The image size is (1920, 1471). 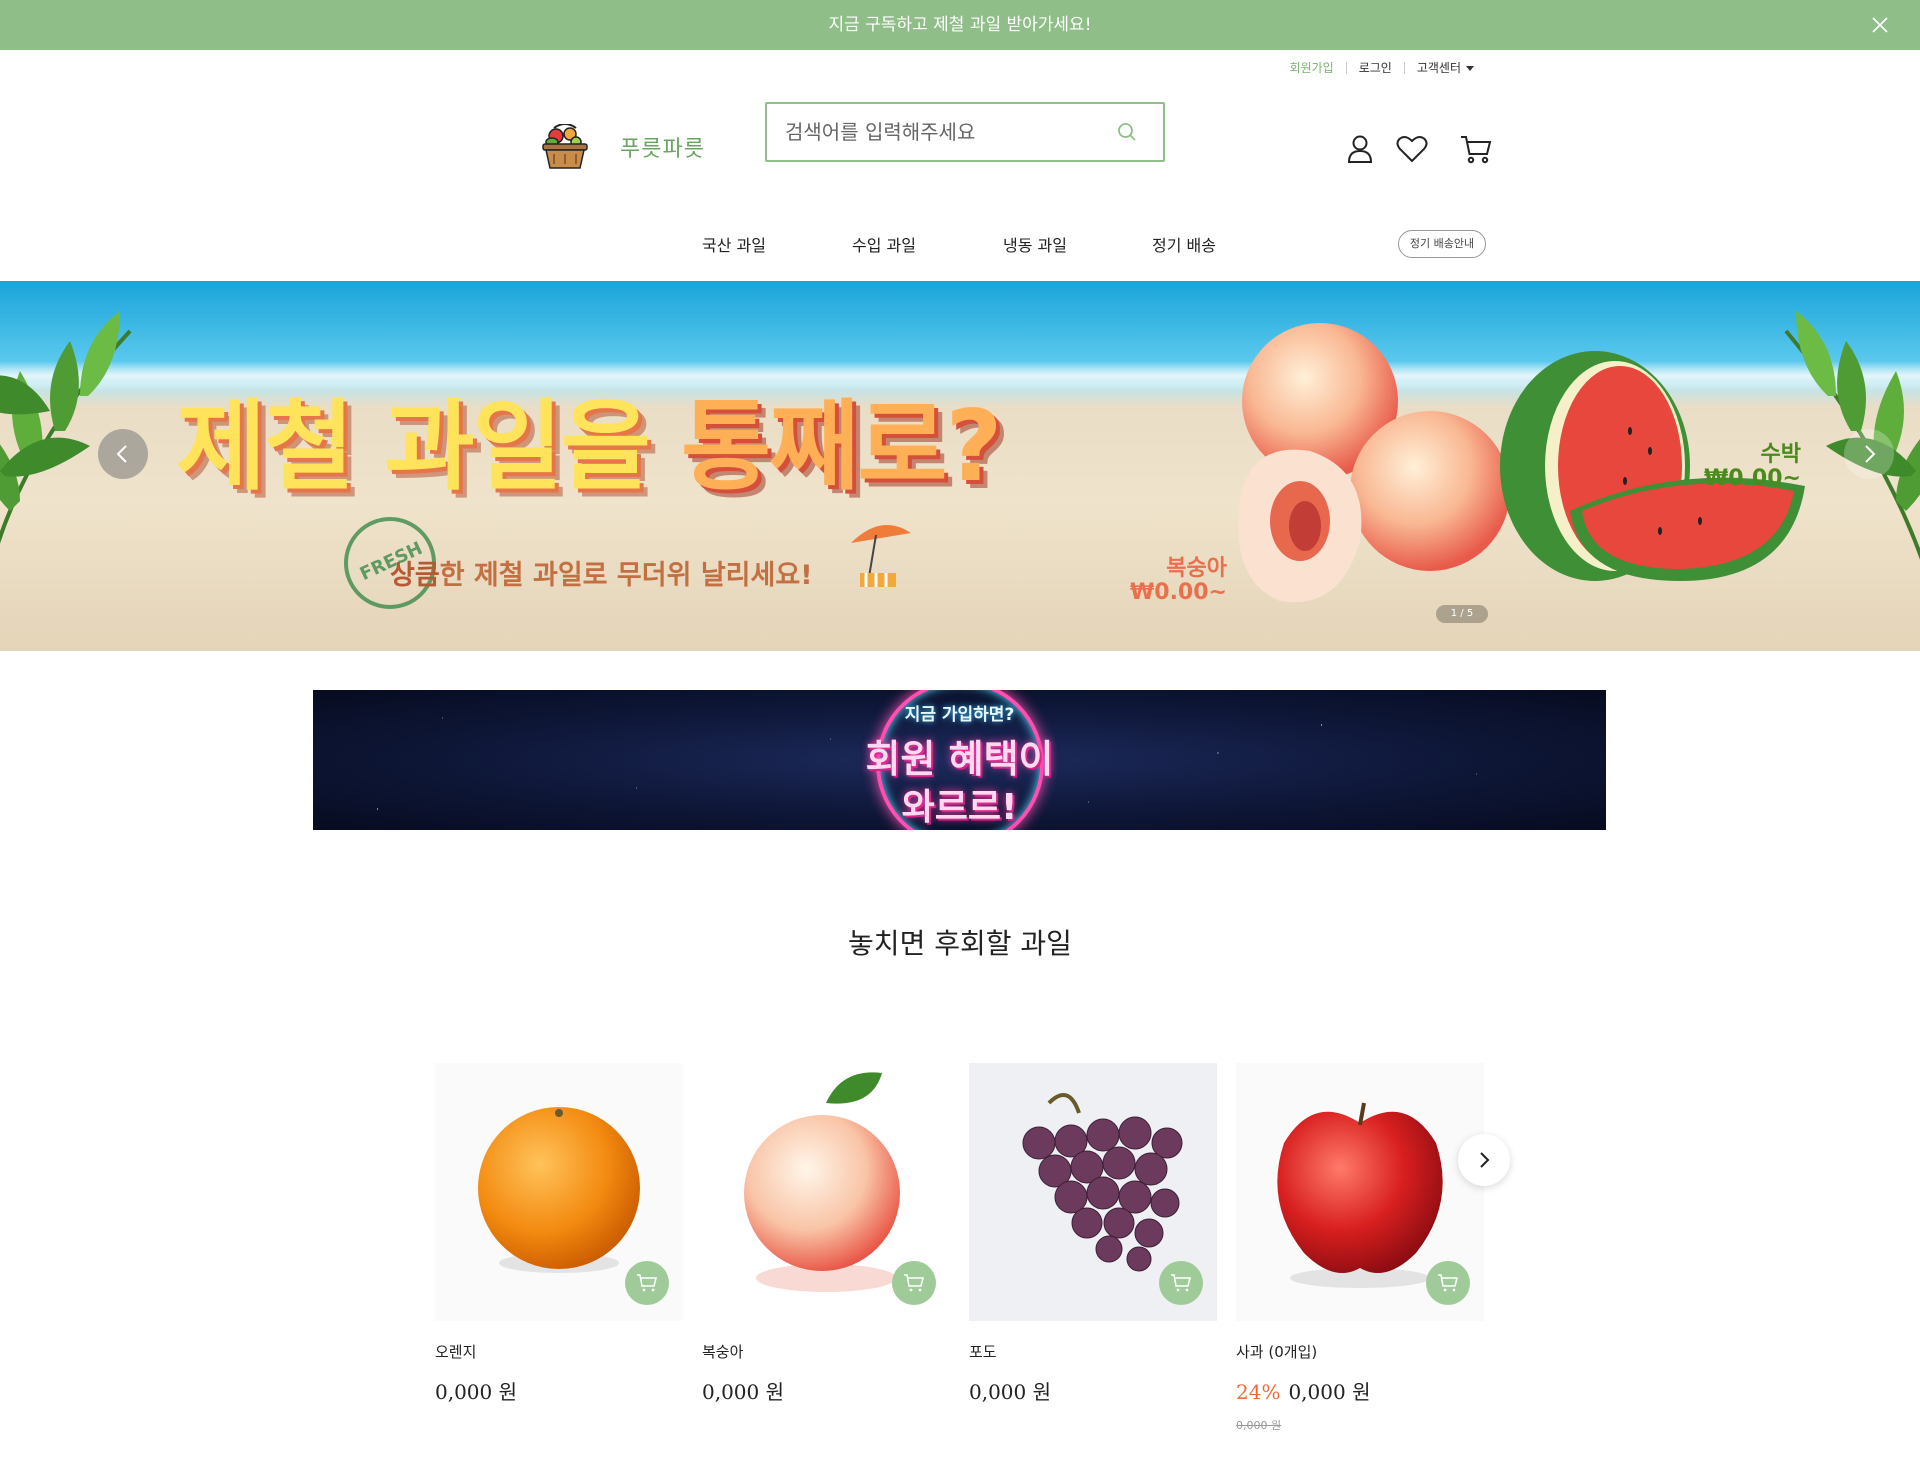 I want to click on product-price: 24% 0,000 원, so click(x=1360, y=1390).